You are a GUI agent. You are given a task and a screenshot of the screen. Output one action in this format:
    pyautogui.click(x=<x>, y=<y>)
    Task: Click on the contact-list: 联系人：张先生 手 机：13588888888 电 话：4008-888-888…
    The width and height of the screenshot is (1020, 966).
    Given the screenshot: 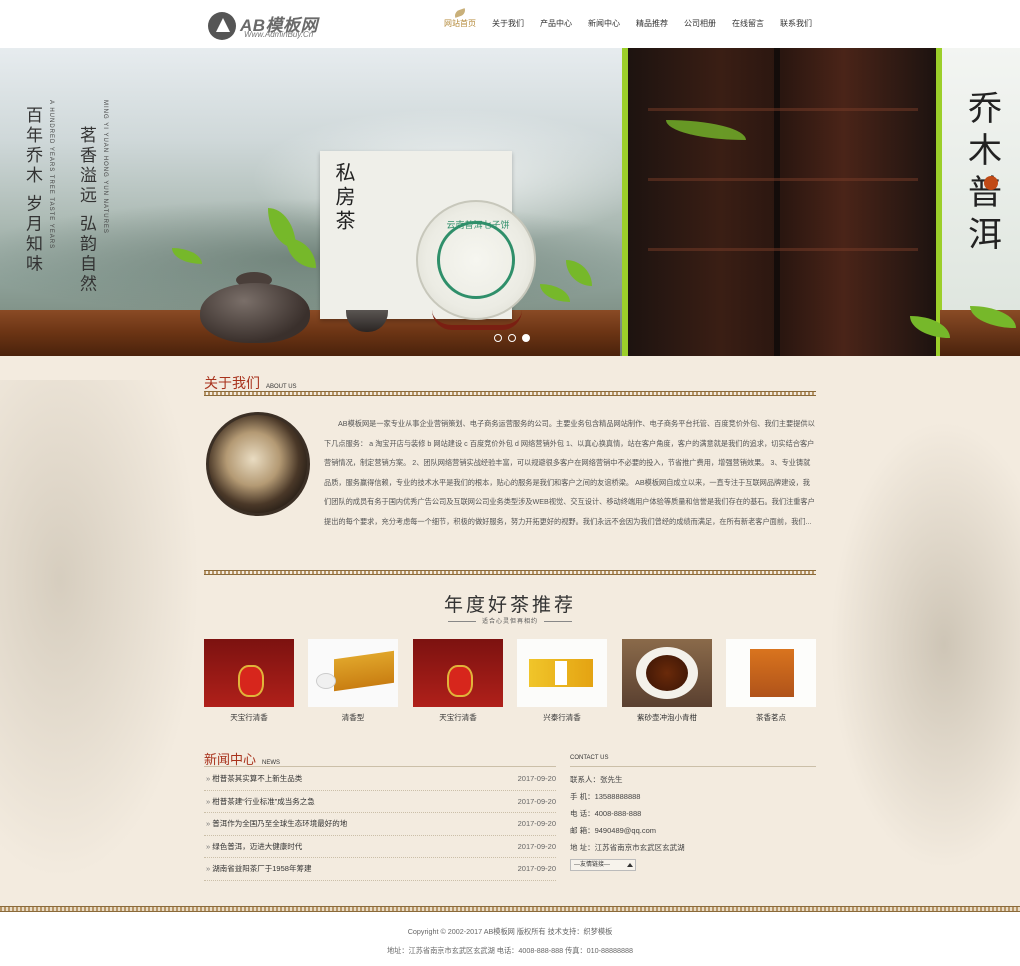 What is the action you would take?
    pyautogui.click(x=693, y=816)
    